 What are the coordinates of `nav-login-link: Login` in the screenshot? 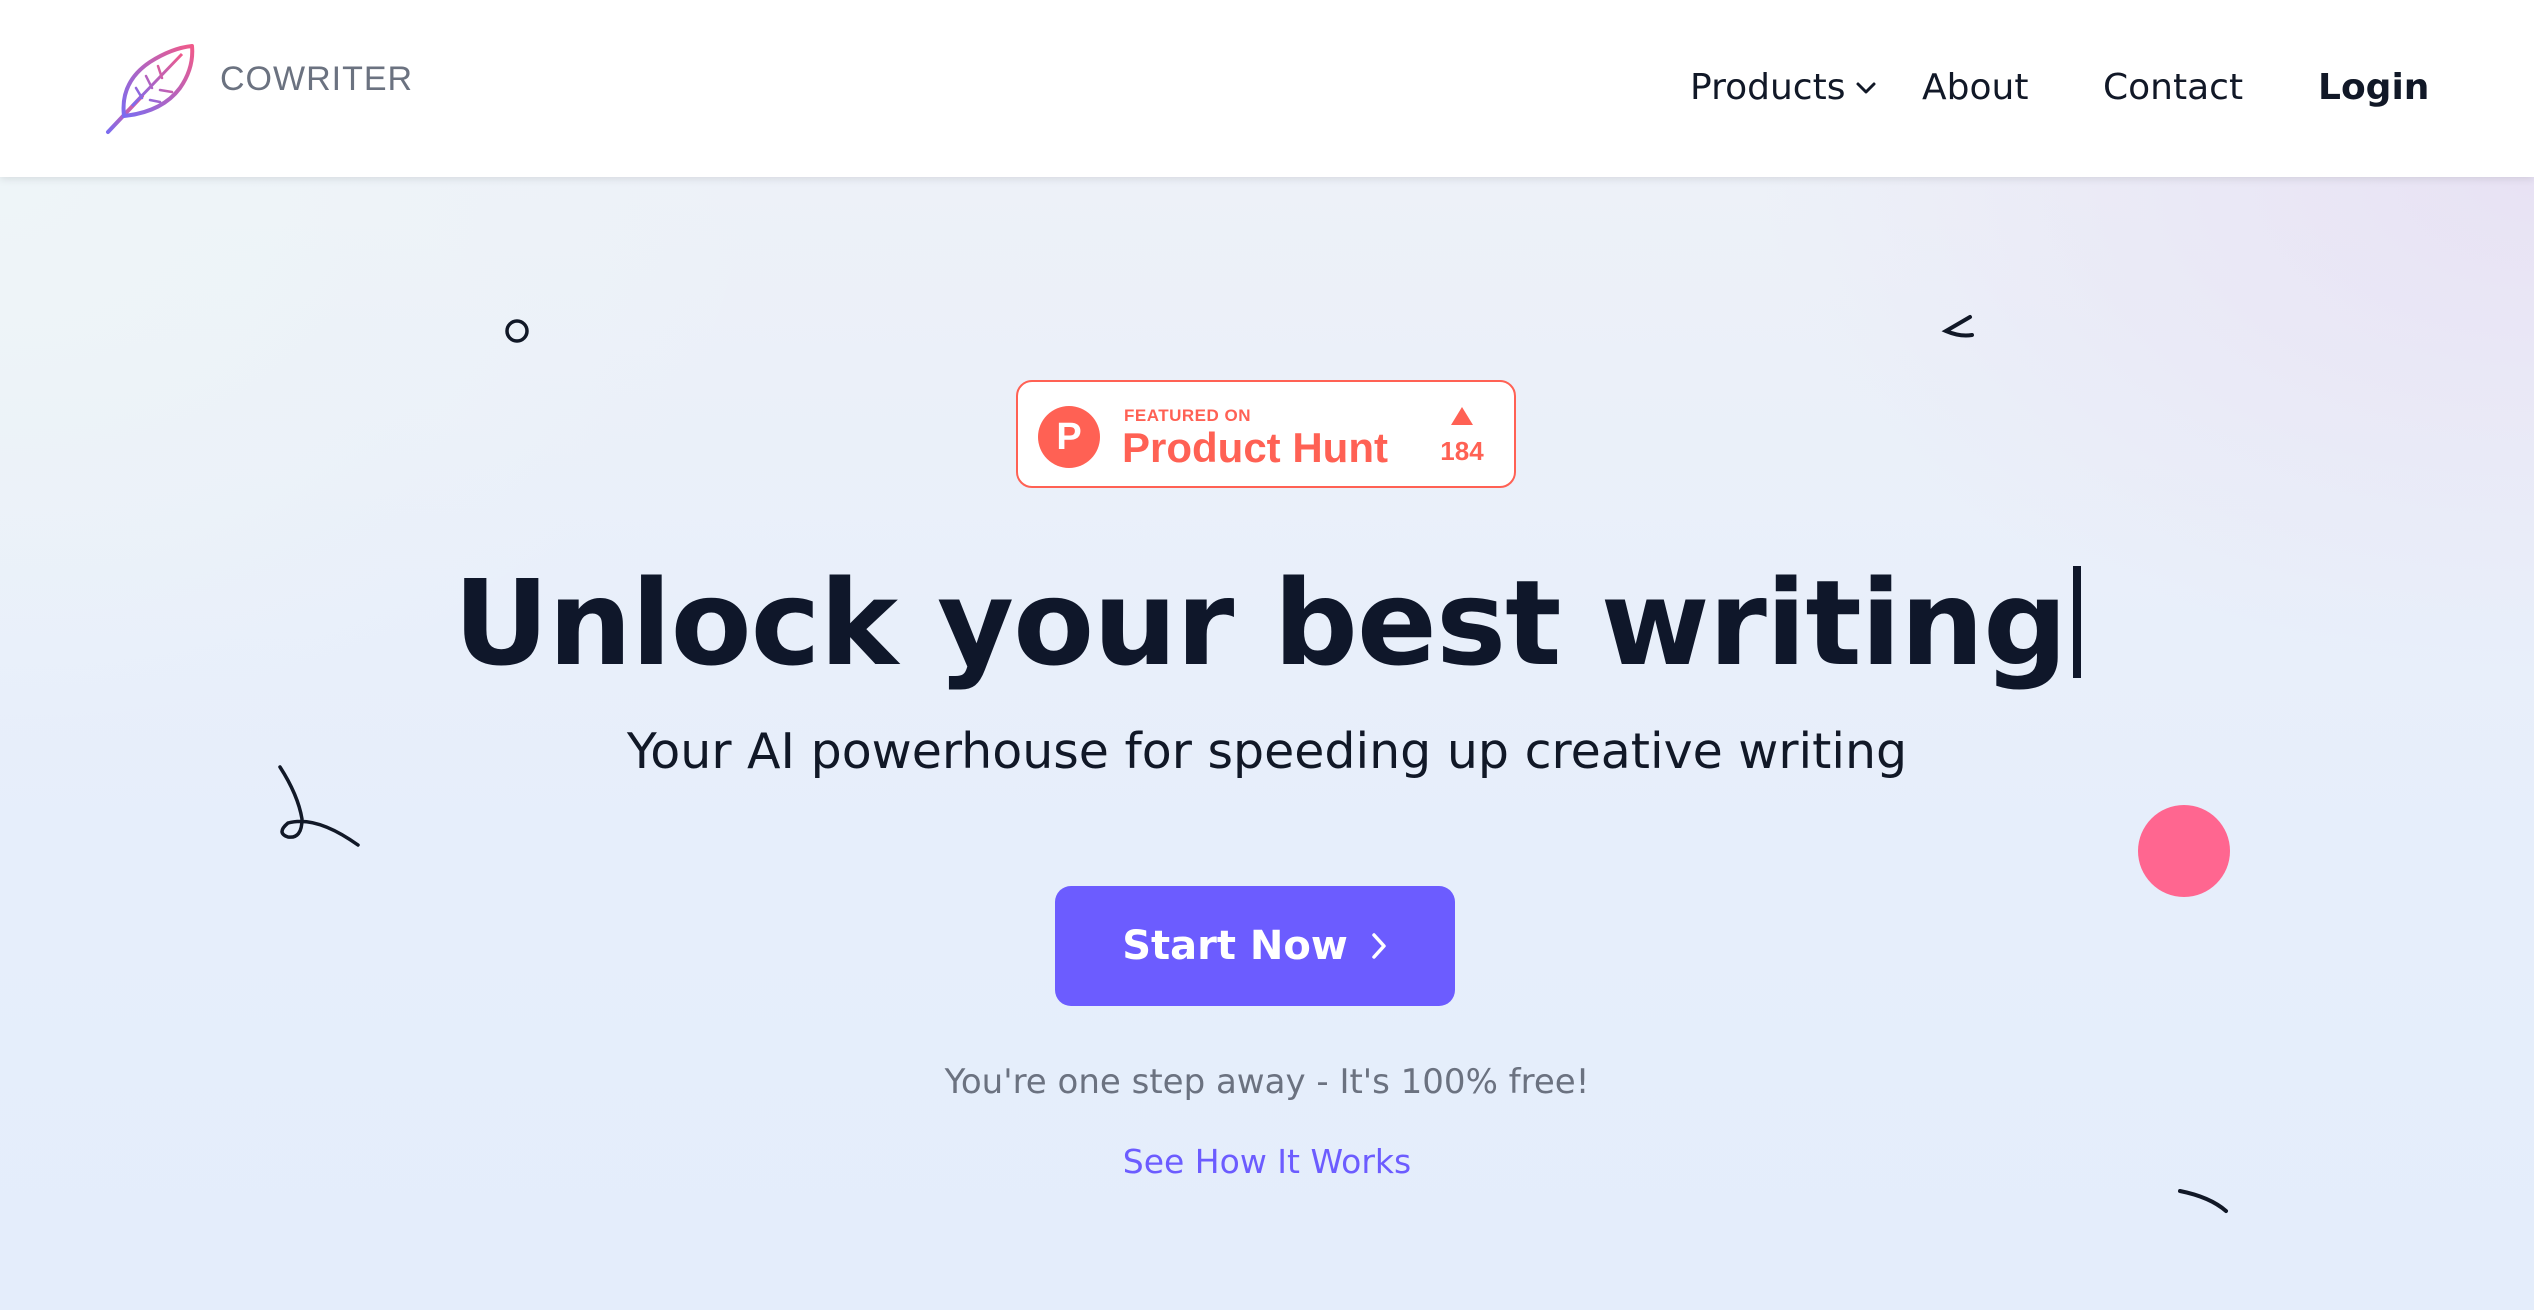 It's located at (2373, 88).